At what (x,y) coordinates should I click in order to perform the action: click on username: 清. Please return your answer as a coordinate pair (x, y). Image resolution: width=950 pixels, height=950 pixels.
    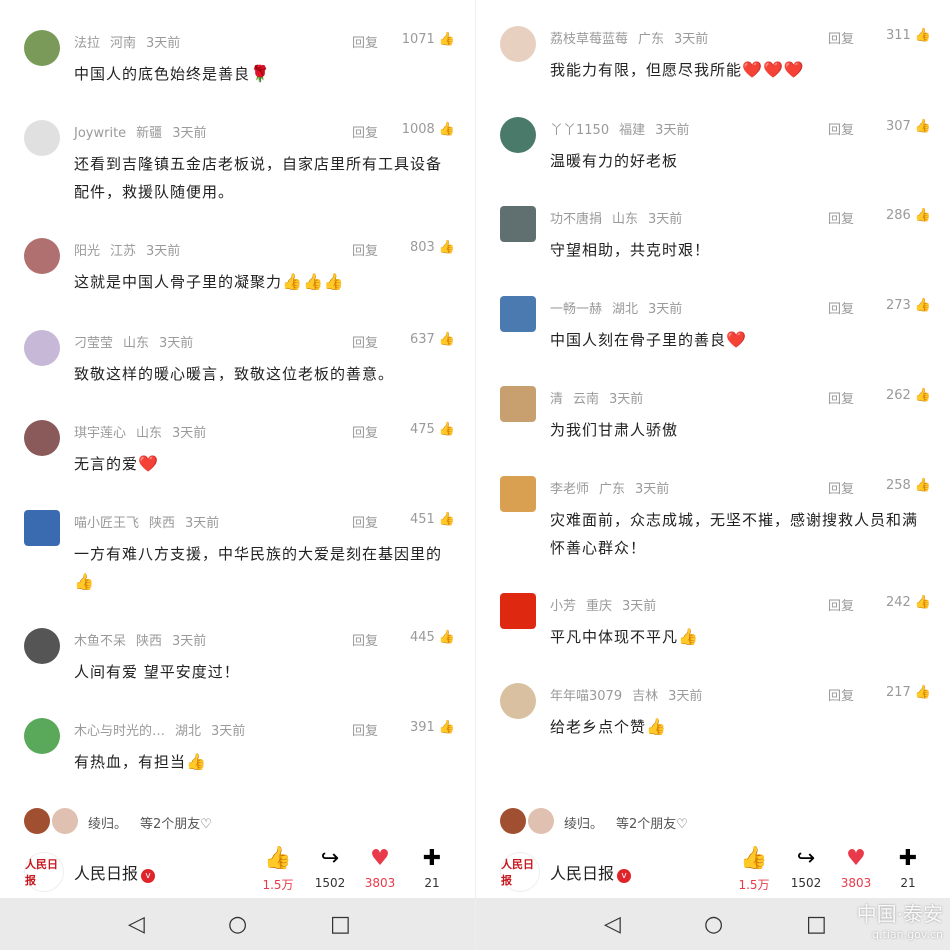
    Looking at the image, I should click on (556, 399).